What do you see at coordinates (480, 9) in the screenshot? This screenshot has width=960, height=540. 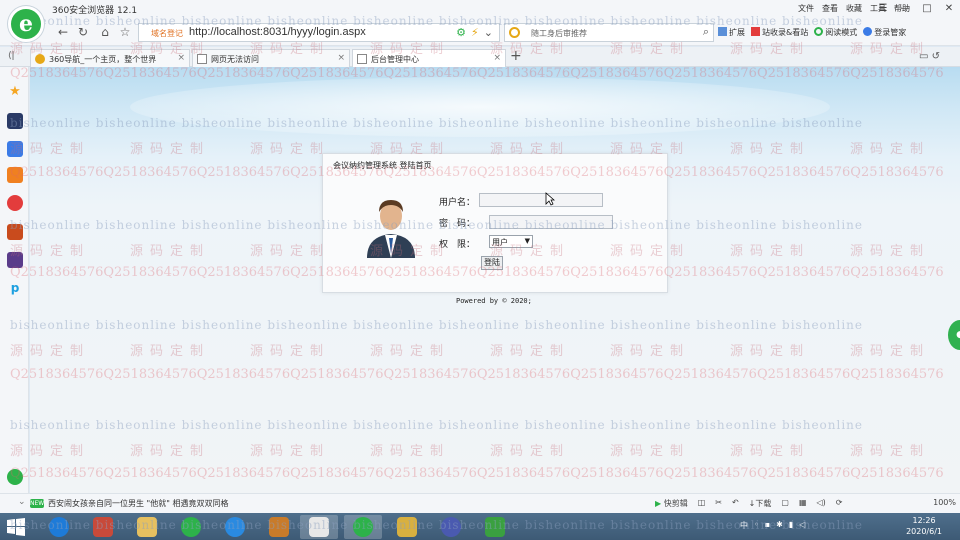 I see `title-bar: 360安全浏览器 12.1 文件 查看 收藏 工具 帮助 ☰ — □ ✕` at bounding box center [480, 9].